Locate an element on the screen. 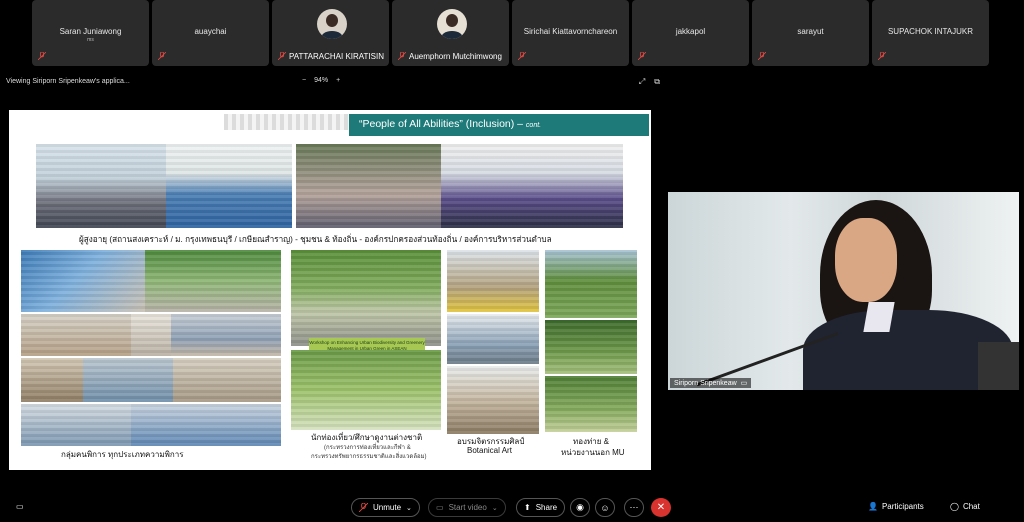 The height and width of the screenshot is (522, 1024). participant-tile: auaychai is located at coordinates (210, 33).